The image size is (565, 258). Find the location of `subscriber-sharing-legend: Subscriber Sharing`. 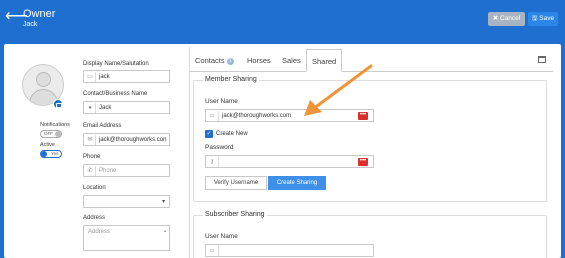

subscriber-sharing-legend: Subscriber Sharing is located at coordinates (235, 214).